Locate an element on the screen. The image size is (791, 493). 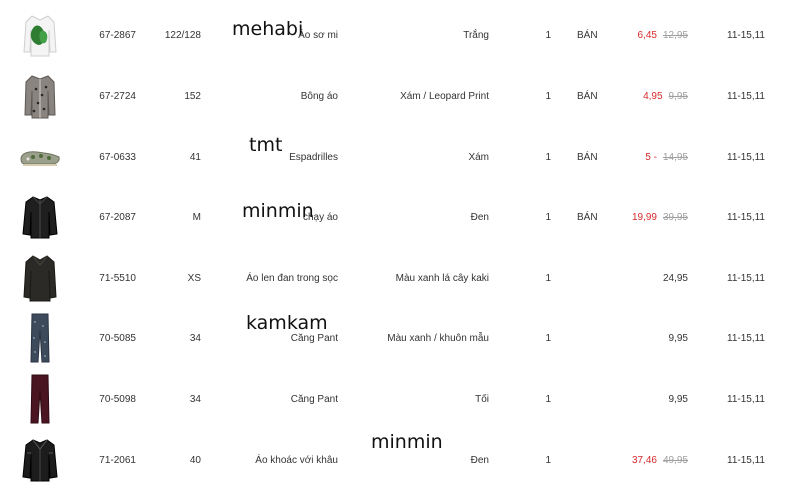
color: Trắng is located at coordinates (476, 35).